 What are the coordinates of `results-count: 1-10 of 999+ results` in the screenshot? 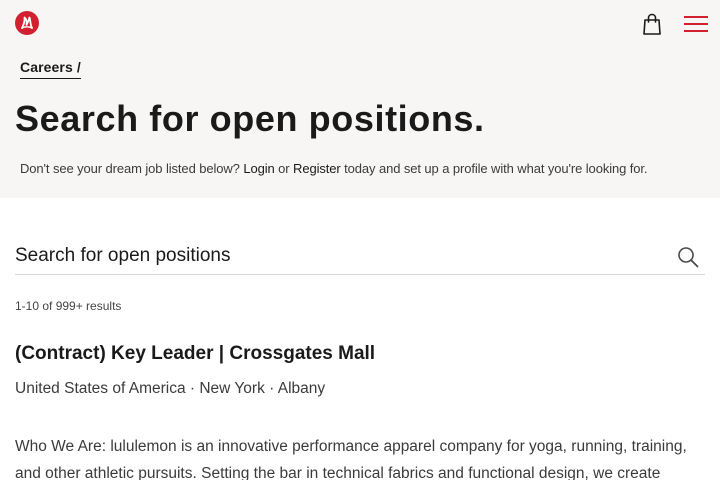 It's located at (68, 306).